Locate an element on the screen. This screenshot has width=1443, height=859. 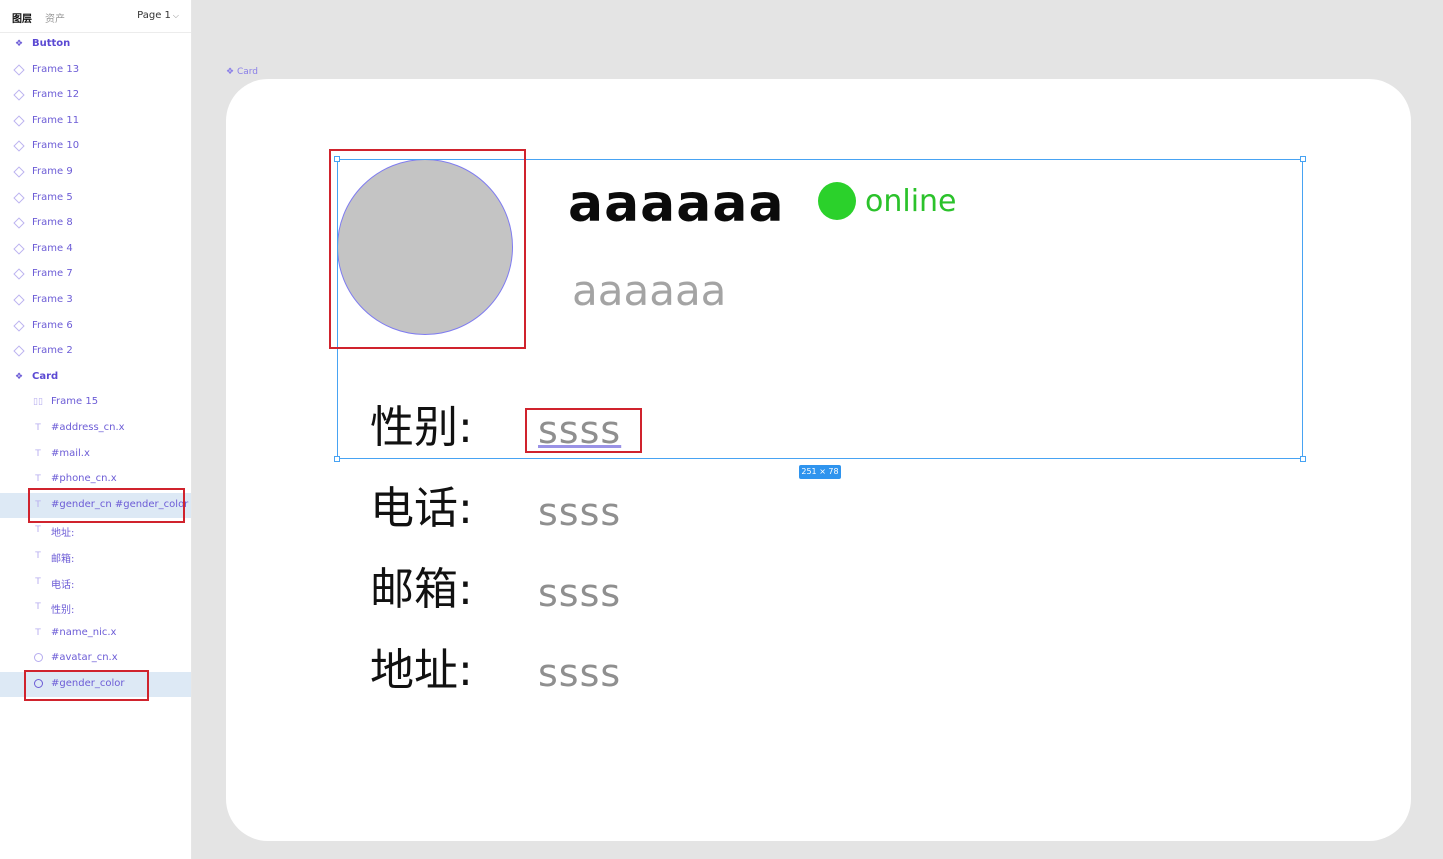
layer-label: #gender_cn #gender_color is located at coordinates (120, 504).